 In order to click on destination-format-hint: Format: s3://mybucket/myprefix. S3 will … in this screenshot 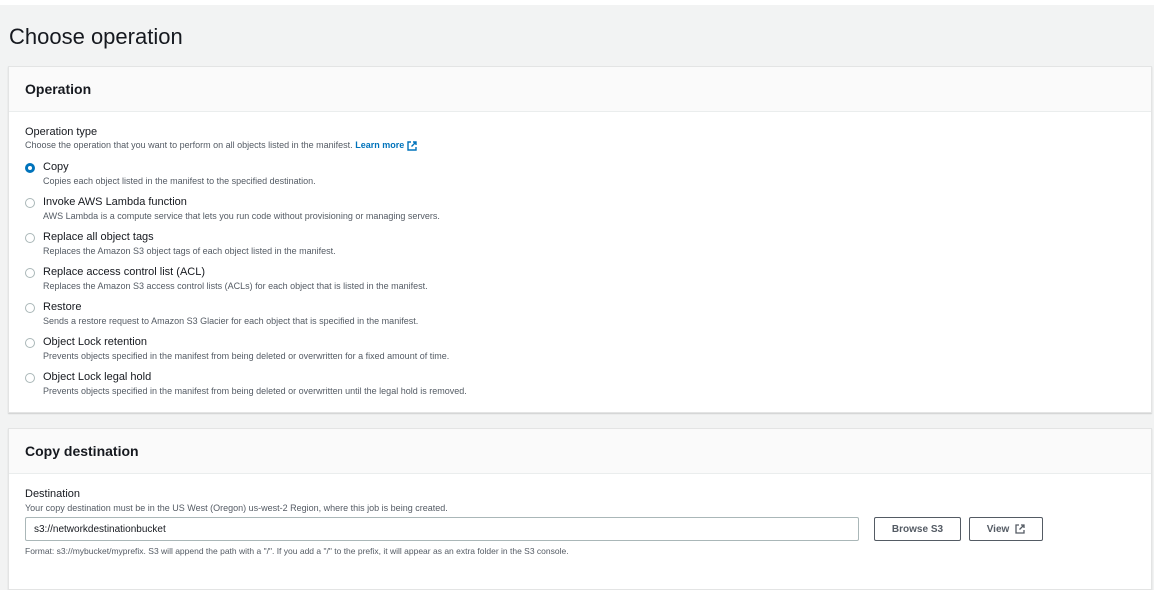, I will do `click(297, 551)`.